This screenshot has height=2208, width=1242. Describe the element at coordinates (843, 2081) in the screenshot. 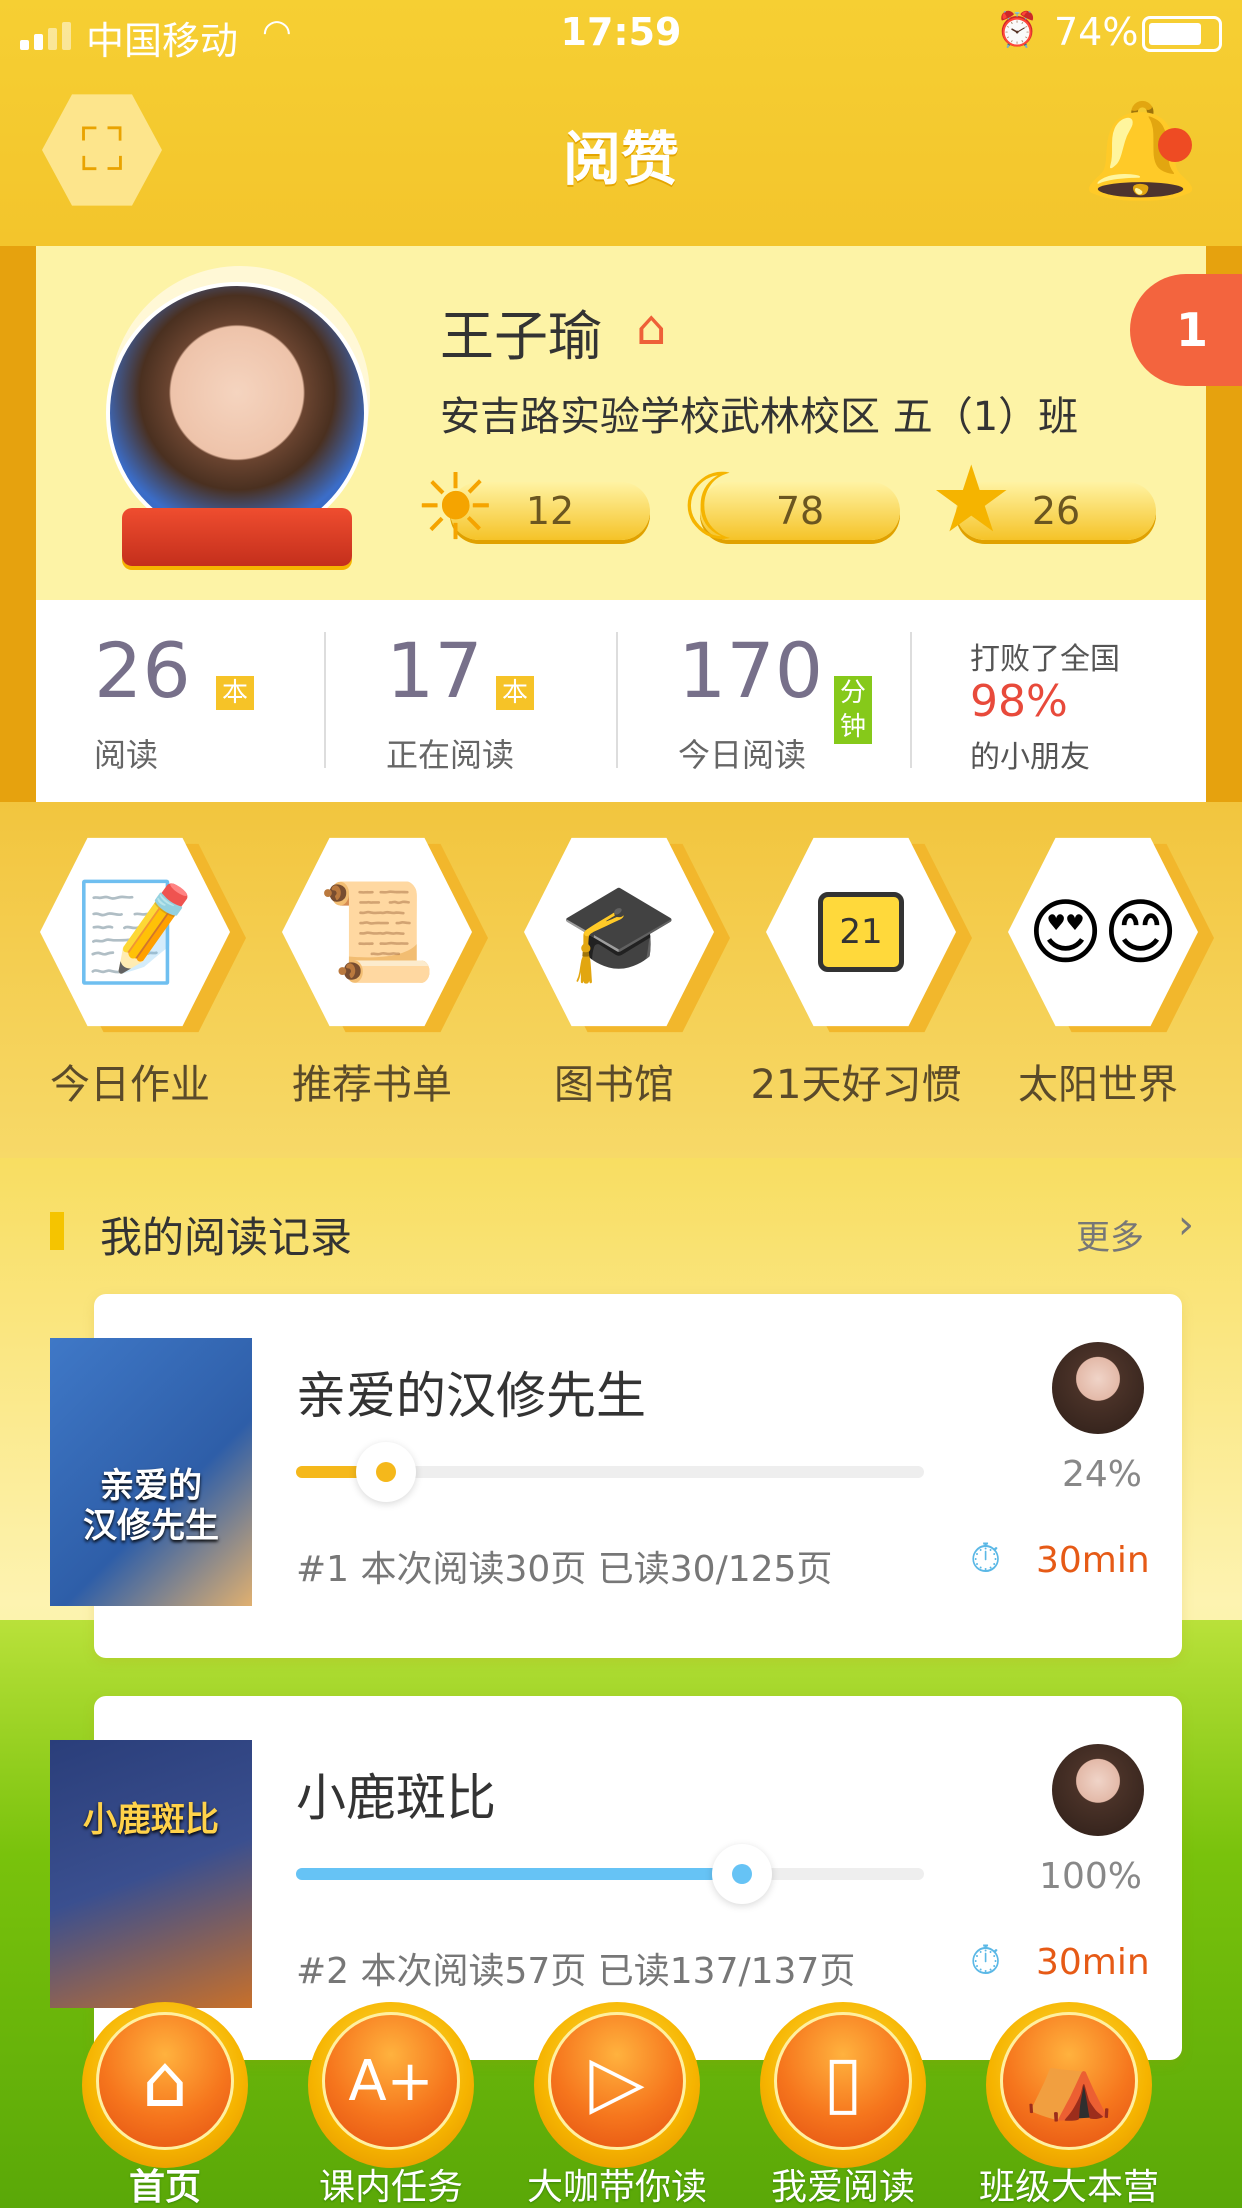

I see `book-icon: ▯` at that location.